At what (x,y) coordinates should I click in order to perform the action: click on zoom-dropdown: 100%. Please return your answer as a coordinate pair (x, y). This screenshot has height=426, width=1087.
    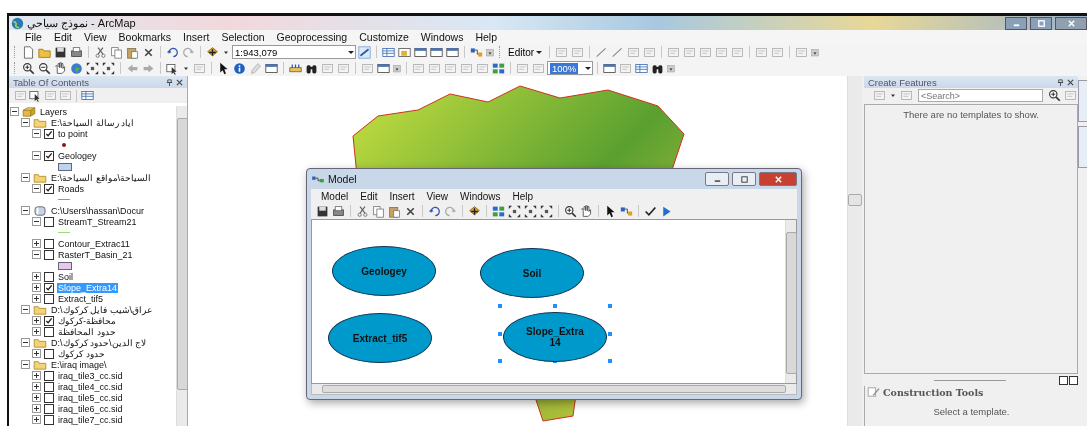
    Looking at the image, I should click on (570, 68).